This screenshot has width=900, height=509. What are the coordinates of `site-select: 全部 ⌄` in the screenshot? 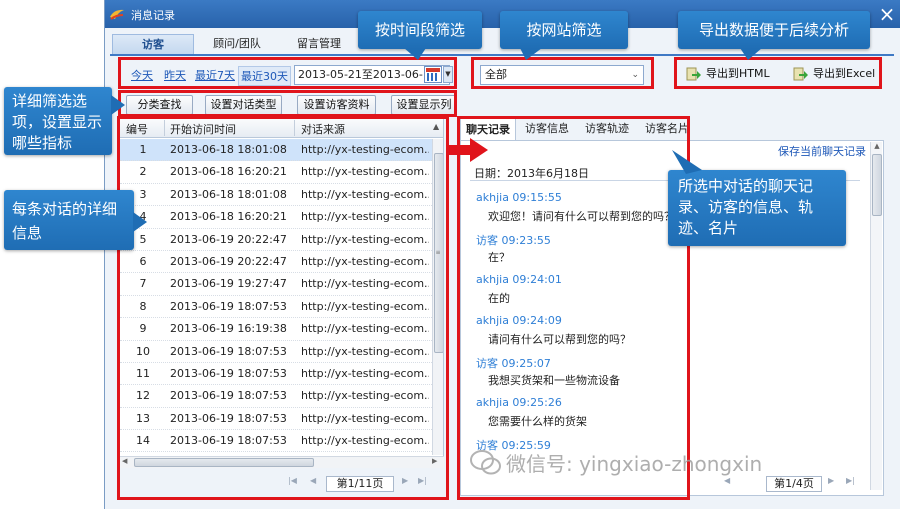 It's located at (562, 75).